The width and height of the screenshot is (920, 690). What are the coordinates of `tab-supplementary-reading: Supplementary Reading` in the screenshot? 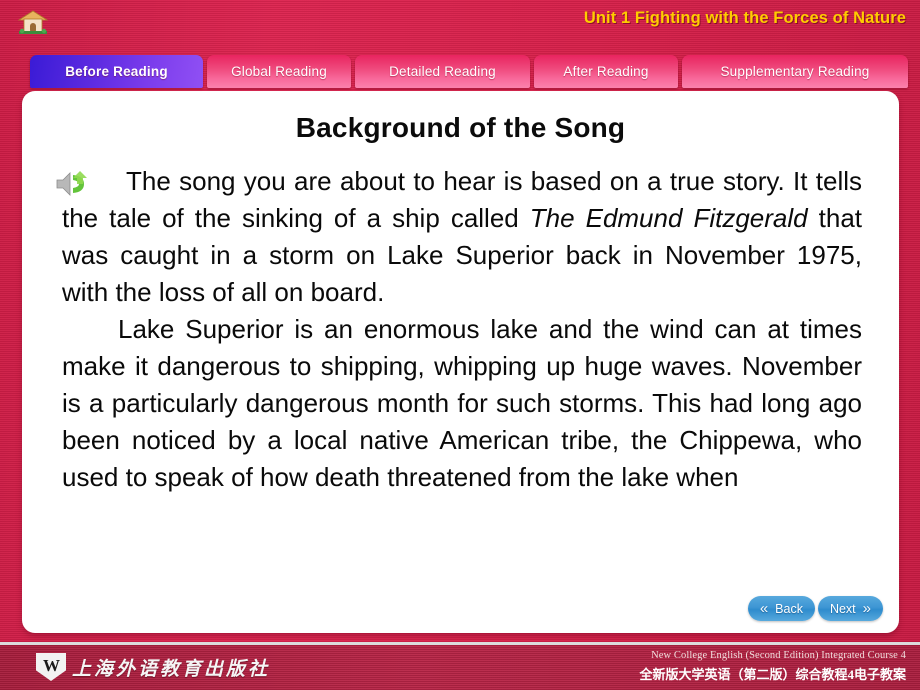 It's located at (795, 71).